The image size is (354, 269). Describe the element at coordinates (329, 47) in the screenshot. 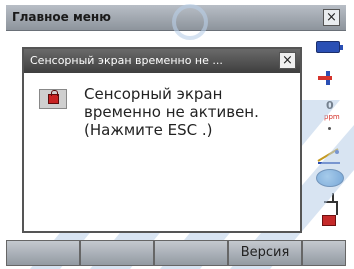

I see `battery-icon` at that location.